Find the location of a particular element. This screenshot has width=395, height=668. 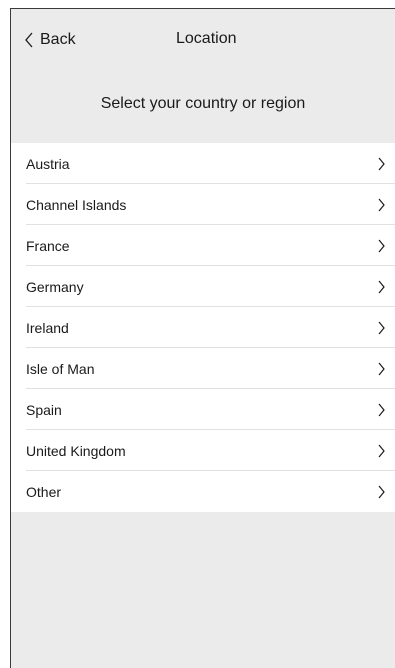

section-header: Select your country or region is located at coordinates (203, 103).